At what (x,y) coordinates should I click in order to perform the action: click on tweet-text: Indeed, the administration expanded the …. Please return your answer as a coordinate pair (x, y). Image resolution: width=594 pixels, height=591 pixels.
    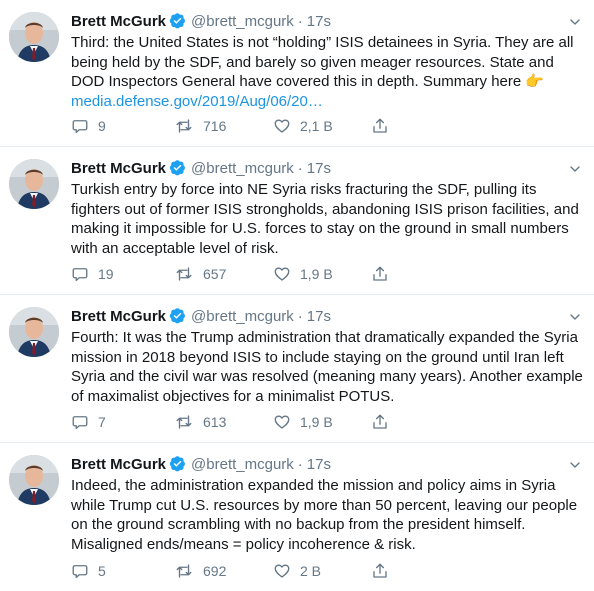
    Looking at the image, I should click on (326, 515).